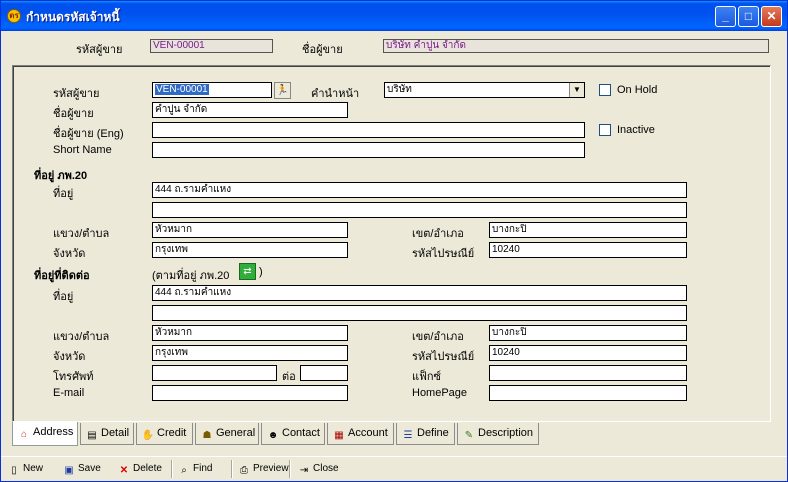 The height and width of the screenshot is (482, 788). I want to click on contact-province-label: จังหวัด, so click(69, 357).